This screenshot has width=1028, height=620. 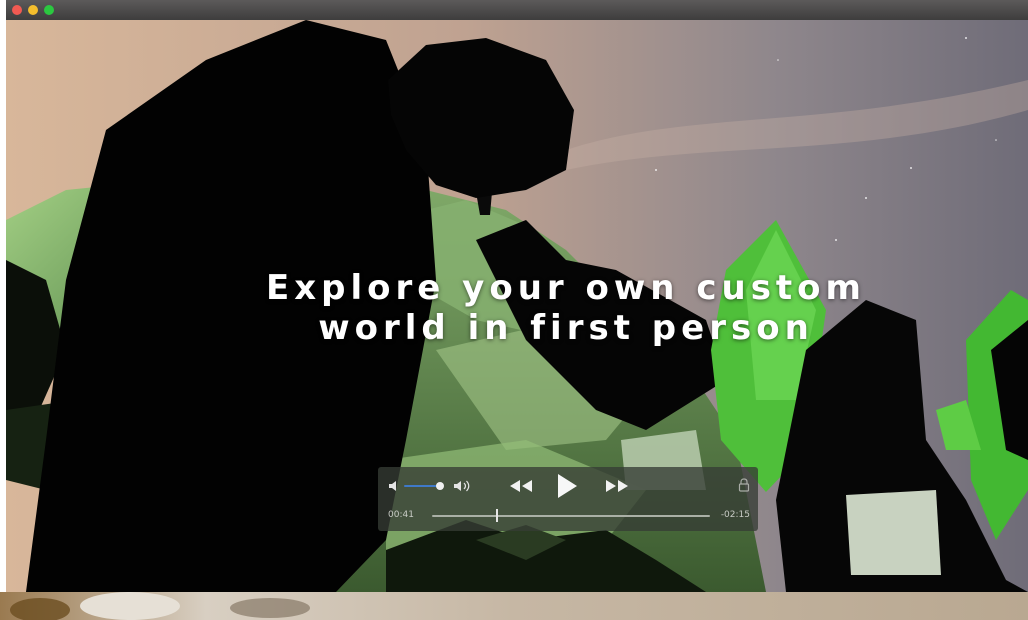 I want to click on caption-line-1: Explore your own custom, so click(x=566, y=288).